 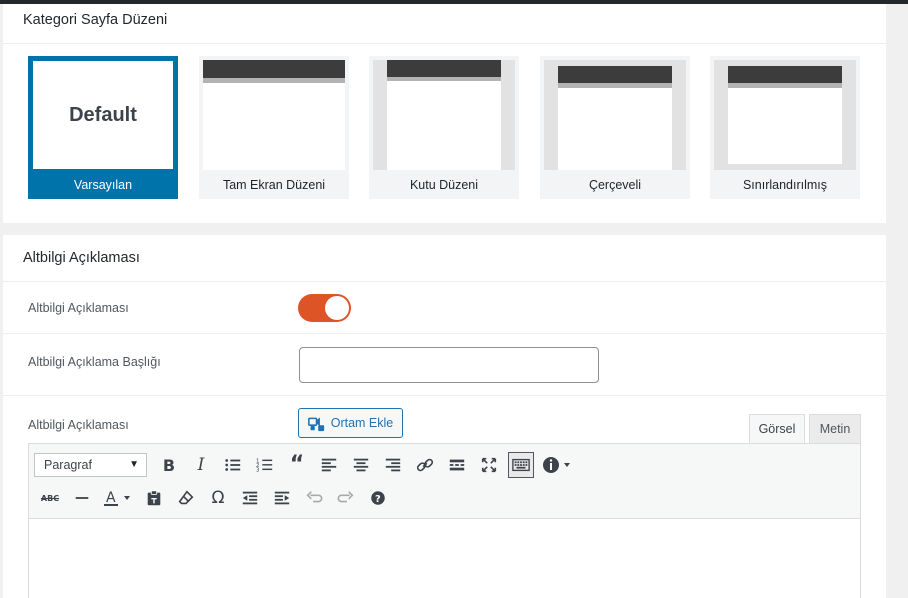 I want to click on default-preview: Default, so click(x=103, y=115).